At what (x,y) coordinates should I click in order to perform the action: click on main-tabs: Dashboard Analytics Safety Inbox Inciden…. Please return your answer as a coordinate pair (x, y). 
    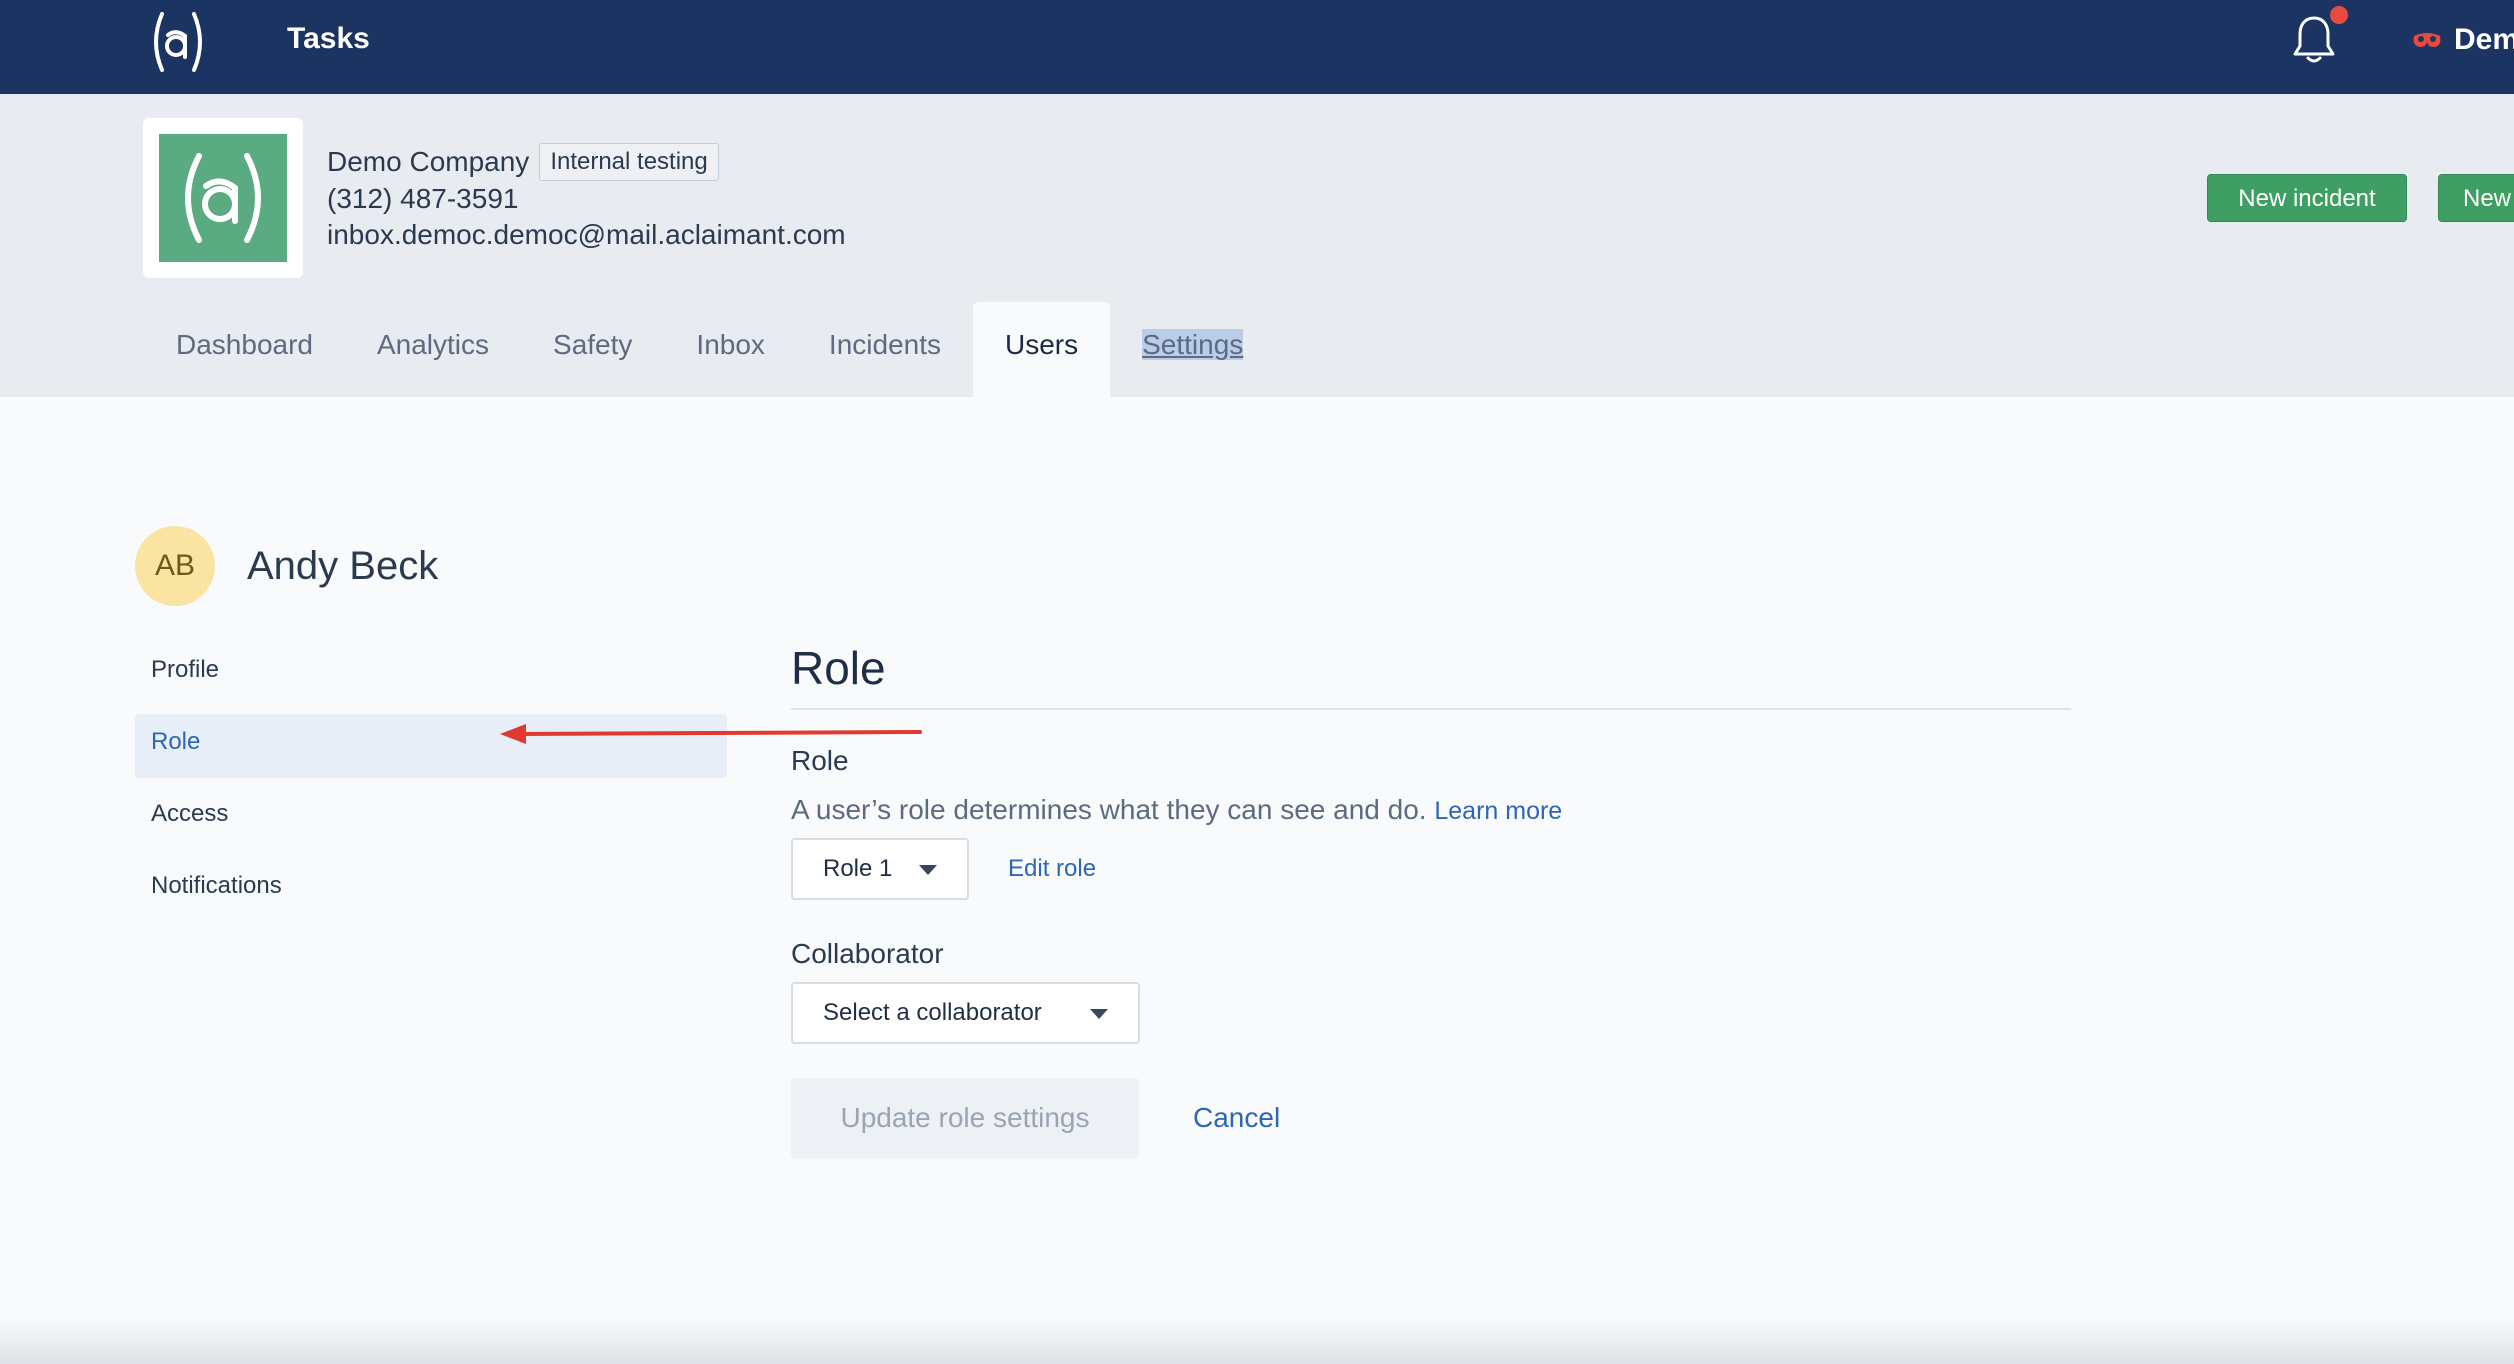
    Looking at the image, I should click on (709, 349).